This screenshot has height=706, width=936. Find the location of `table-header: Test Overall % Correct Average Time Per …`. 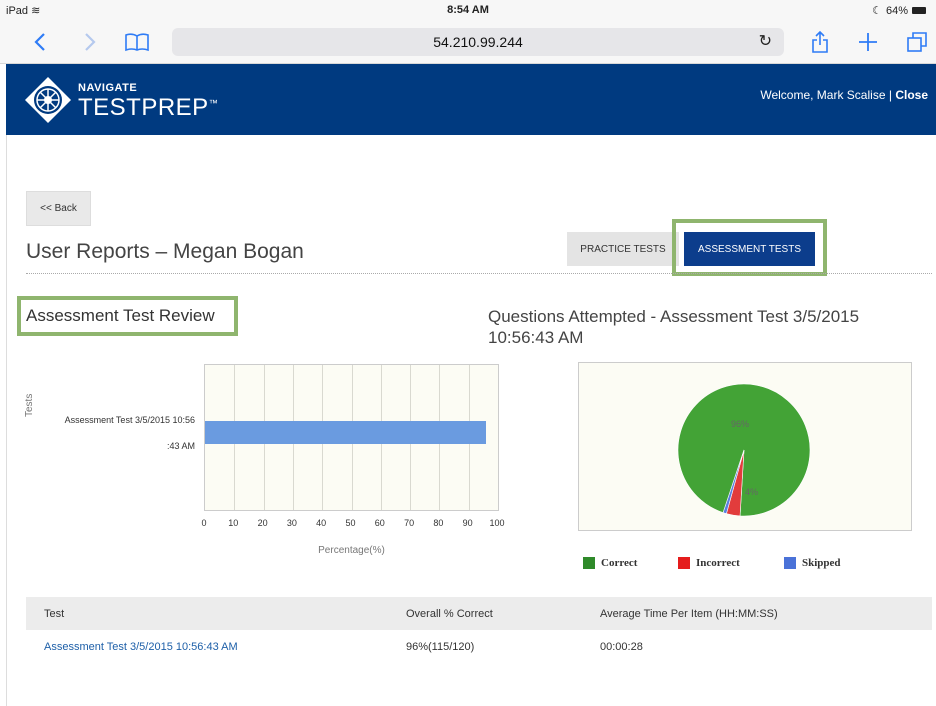

table-header: Test Overall % Correct Average Time Per … is located at coordinates (479, 613).